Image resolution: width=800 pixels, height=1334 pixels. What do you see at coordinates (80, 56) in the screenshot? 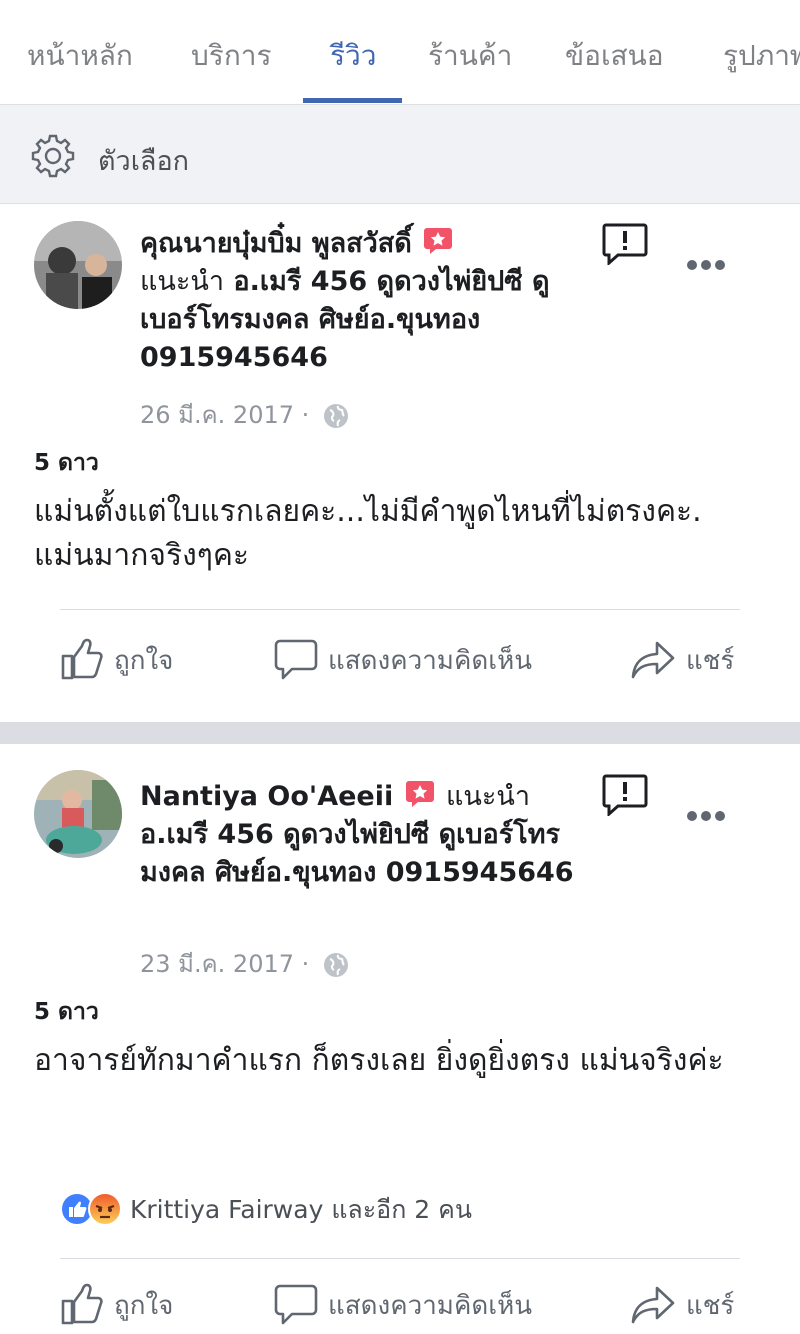
I see `tab-home: หน้าหลัก` at bounding box center [80, 56].